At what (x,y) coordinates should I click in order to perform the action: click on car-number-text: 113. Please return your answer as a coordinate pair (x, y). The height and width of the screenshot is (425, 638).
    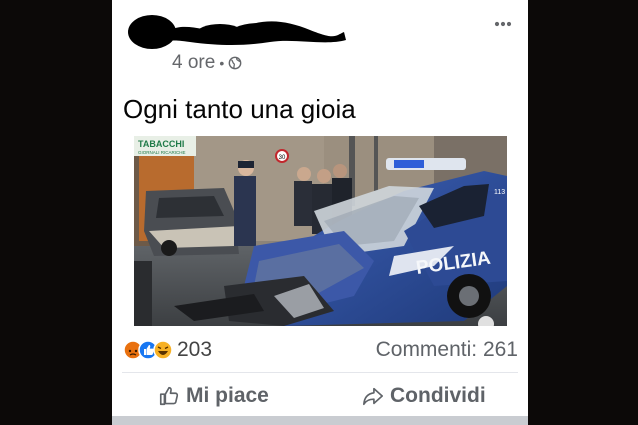
    Looking at the image, I should click on (499, 192).